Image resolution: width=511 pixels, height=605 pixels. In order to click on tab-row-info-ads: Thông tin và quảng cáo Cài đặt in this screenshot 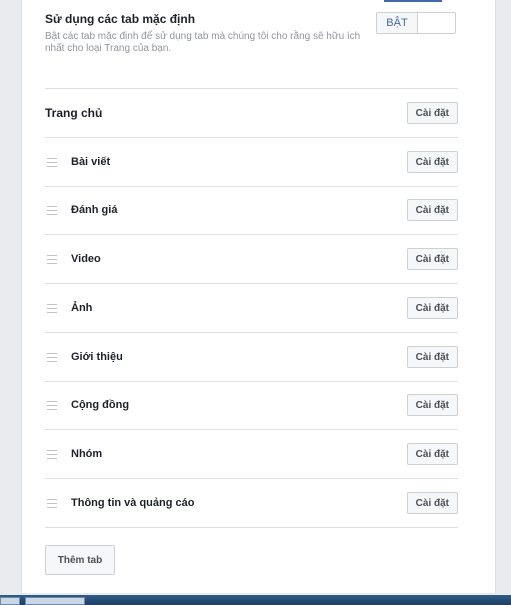, I will do `click(251, 503)`.